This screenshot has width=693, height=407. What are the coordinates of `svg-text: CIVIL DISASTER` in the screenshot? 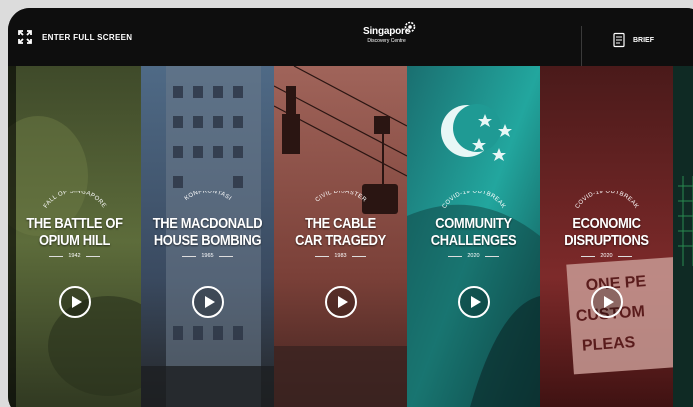 It's located at (340, 197).